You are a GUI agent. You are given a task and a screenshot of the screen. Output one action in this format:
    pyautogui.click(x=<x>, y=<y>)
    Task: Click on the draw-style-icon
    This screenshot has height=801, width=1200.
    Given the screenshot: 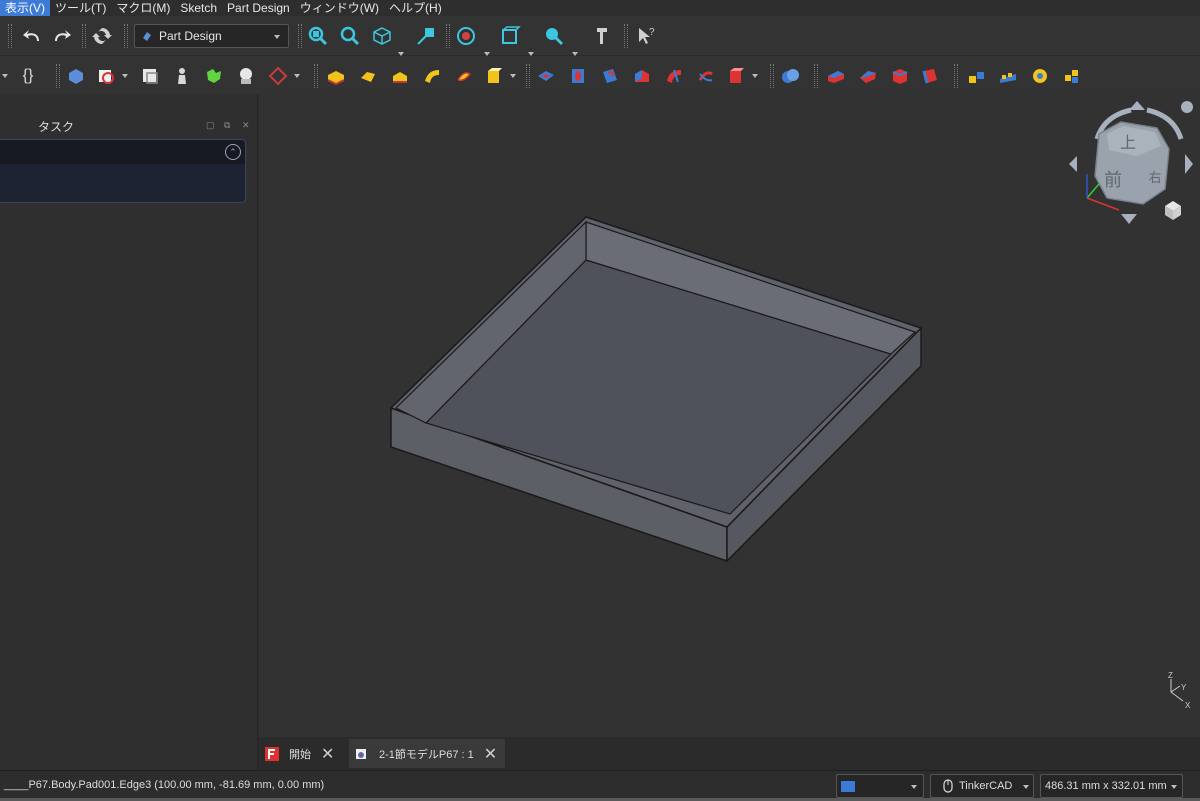 What is the action you would take?
    pyautogui.click(x=466, y=36)
    